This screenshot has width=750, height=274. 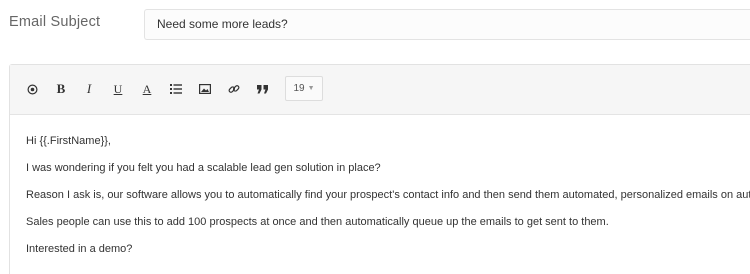 I want to click on font-color-icon: A, so click(x=147, y=89).